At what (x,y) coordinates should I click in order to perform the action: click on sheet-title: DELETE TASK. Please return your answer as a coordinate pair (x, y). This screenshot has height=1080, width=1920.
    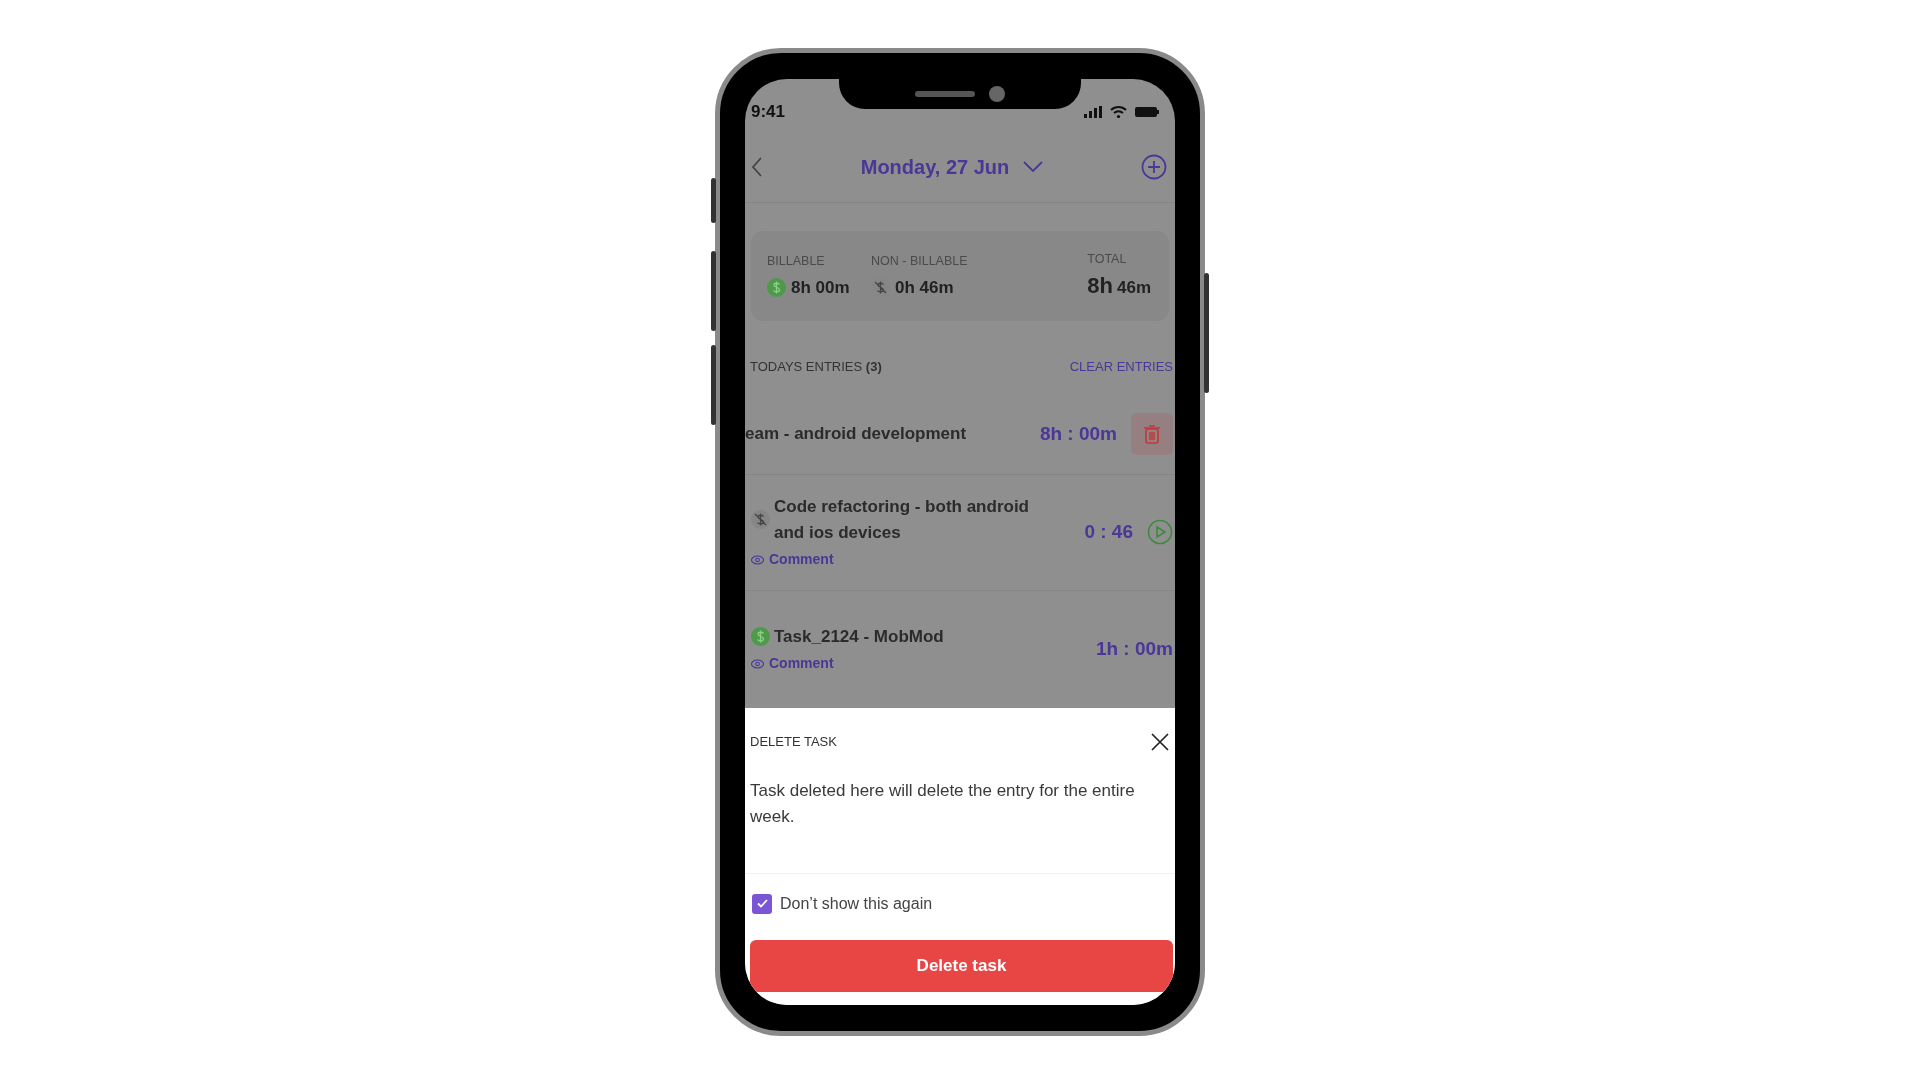
    Looking at the image, I should click on (793, 741).